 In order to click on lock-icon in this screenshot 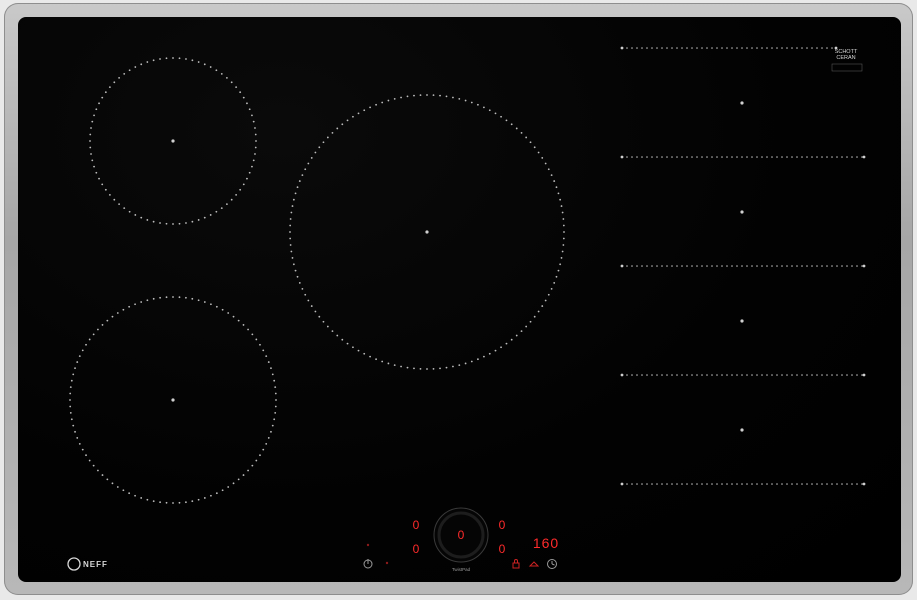, I will do `click(516, 564)`.